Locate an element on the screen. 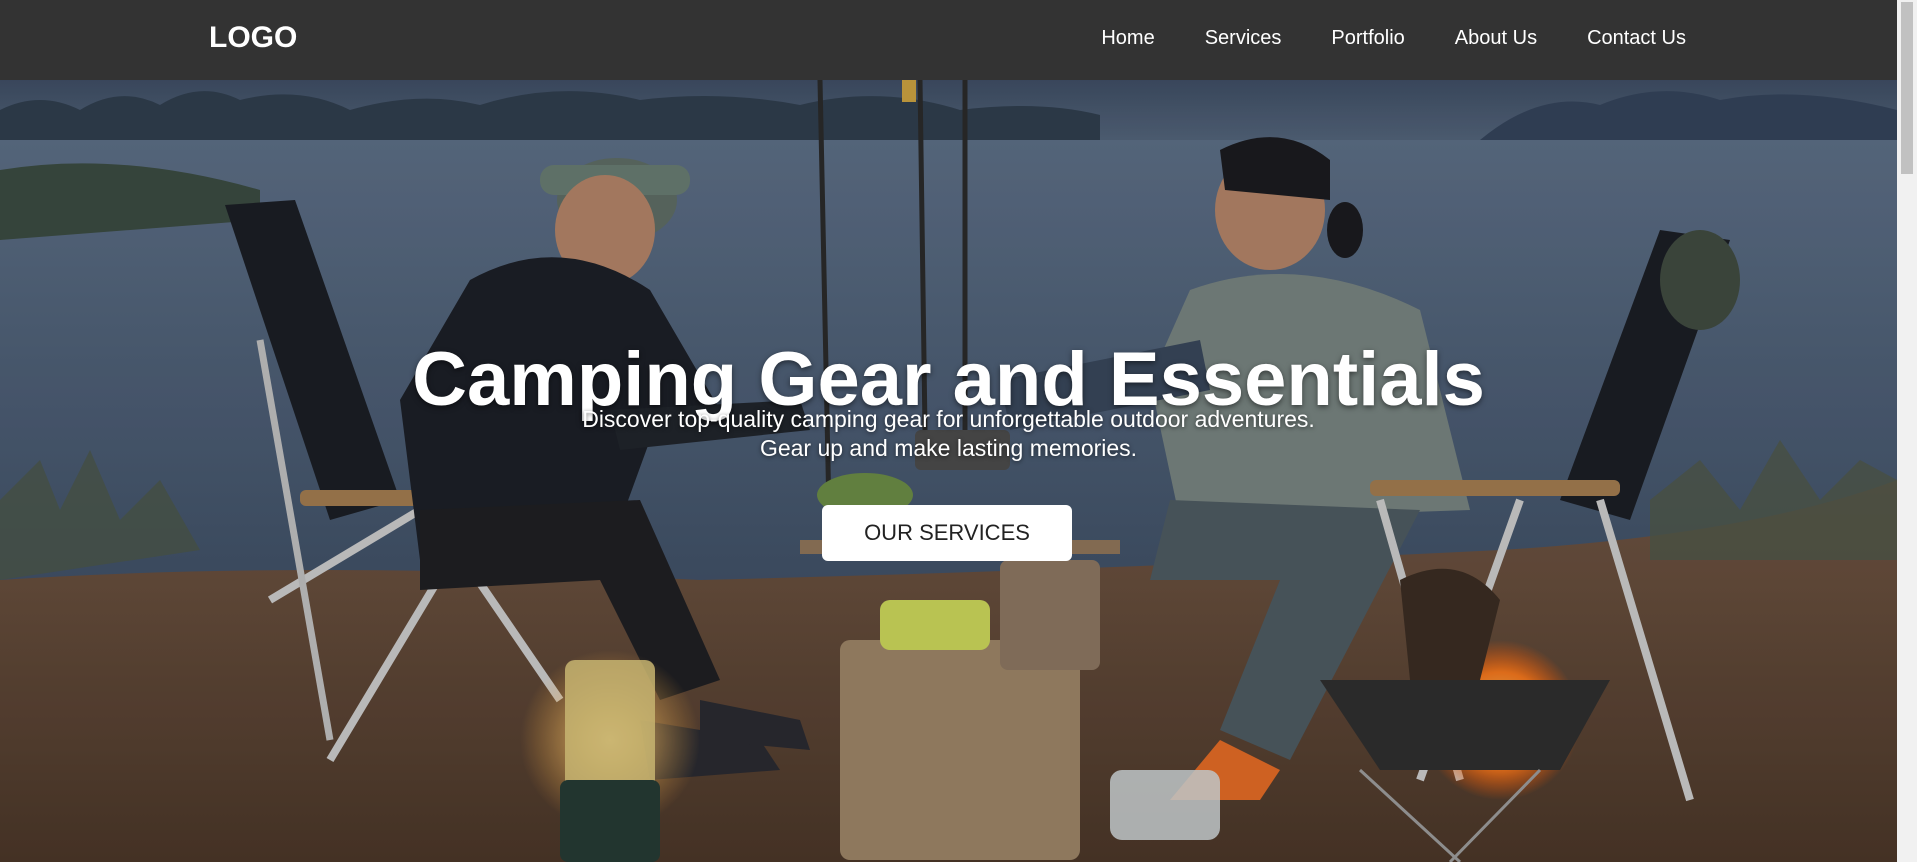 The height and width of the screenshot is (862, 1917). scrollbar-thumb is located at coordinates (1907, 88).